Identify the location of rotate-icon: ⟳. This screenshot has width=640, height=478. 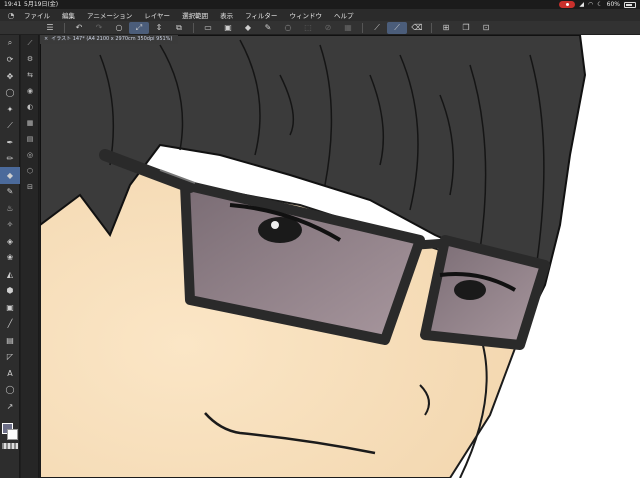
(10, 60).